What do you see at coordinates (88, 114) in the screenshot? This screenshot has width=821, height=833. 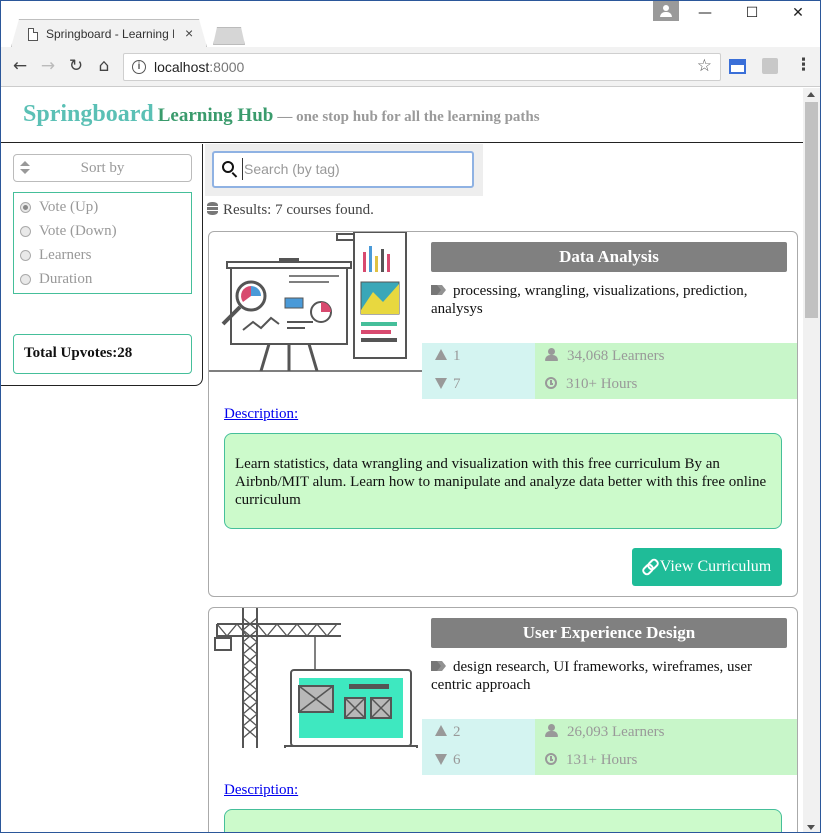 I see `brand-name: Springboard` at bounding box center [88, 114].